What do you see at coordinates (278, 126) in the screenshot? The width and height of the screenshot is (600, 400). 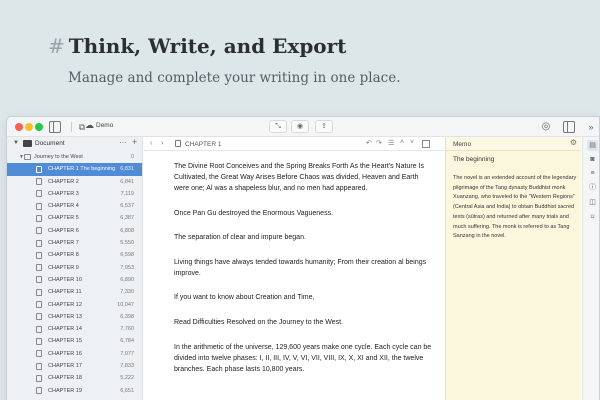 I see `focus-mode-button: ⤡` at bounding box center [278, 126].